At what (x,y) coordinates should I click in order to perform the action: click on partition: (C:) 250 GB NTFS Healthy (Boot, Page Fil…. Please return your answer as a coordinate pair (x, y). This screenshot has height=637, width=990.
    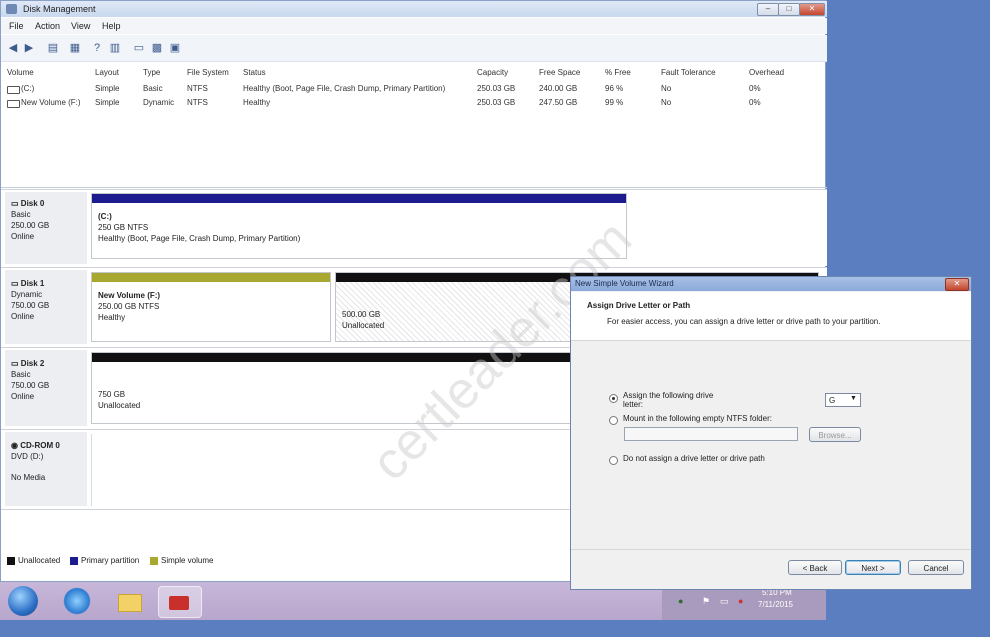
    Looking at the image, I should click on (359, 226).